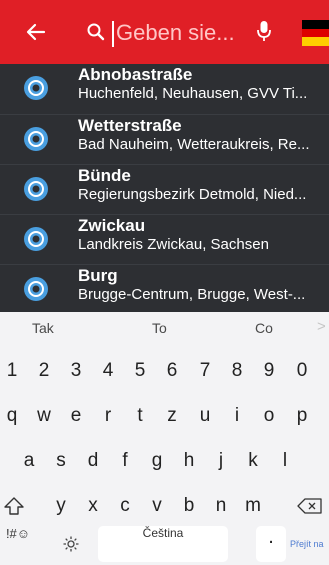 Image resolution: width=329 pixels, height=565 pixels. I want to click on suggestion-item: Tak, so click(43, 328).